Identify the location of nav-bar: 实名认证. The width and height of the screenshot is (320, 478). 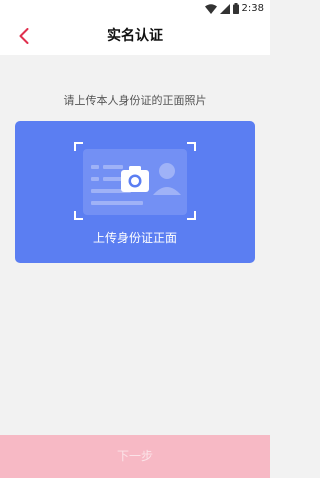
(135, 36).